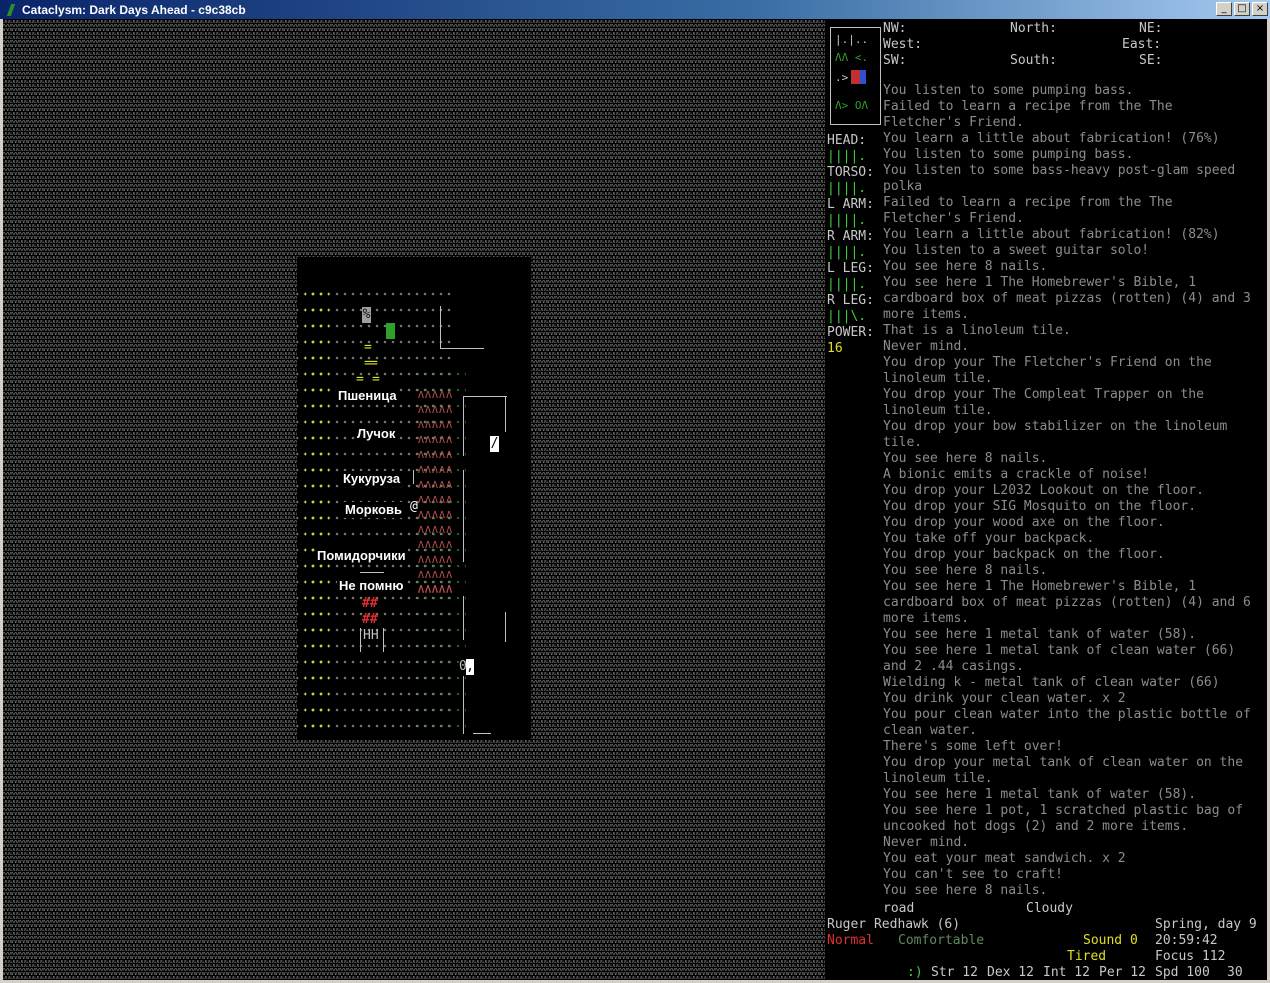 This screenshot has height=983, width=1270. I want to click on message-line: You drop your SIG Mosquito on the floor., so click(1040, 506).